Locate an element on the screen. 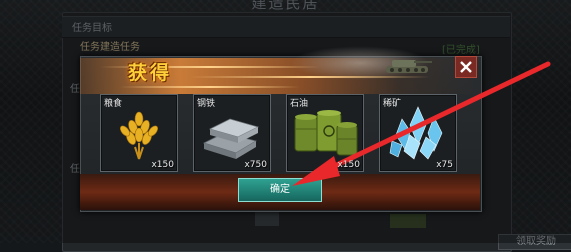 This screenshot has height=252, width=571. reward-name: 粮食 is located at coordinates (113, 104).